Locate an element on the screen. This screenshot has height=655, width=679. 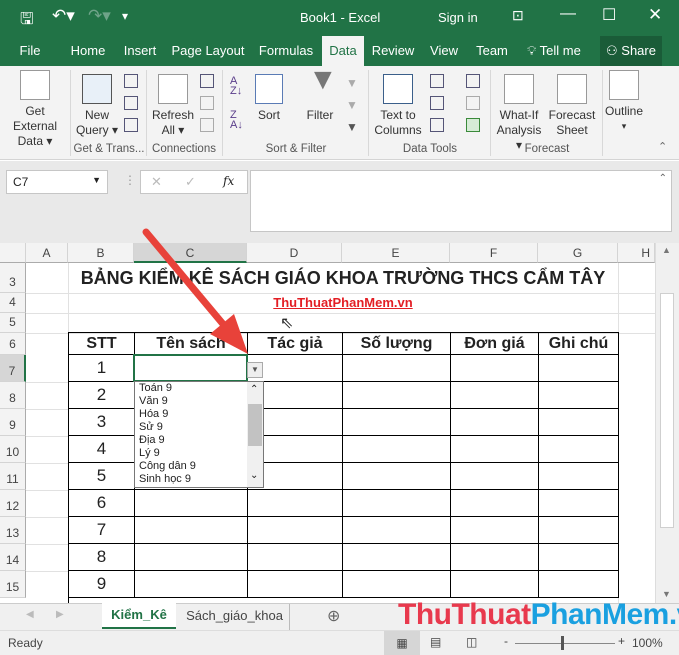
watermark-part1: ThuThuat is located at coordinates (464, 614).